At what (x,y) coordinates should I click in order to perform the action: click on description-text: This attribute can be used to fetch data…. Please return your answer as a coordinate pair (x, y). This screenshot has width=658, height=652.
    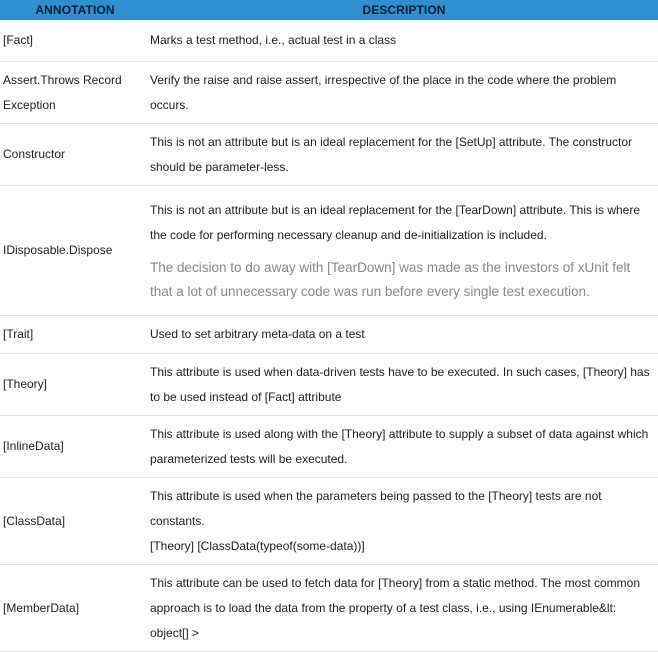
    Looking at the image, I should click on (395, 607).